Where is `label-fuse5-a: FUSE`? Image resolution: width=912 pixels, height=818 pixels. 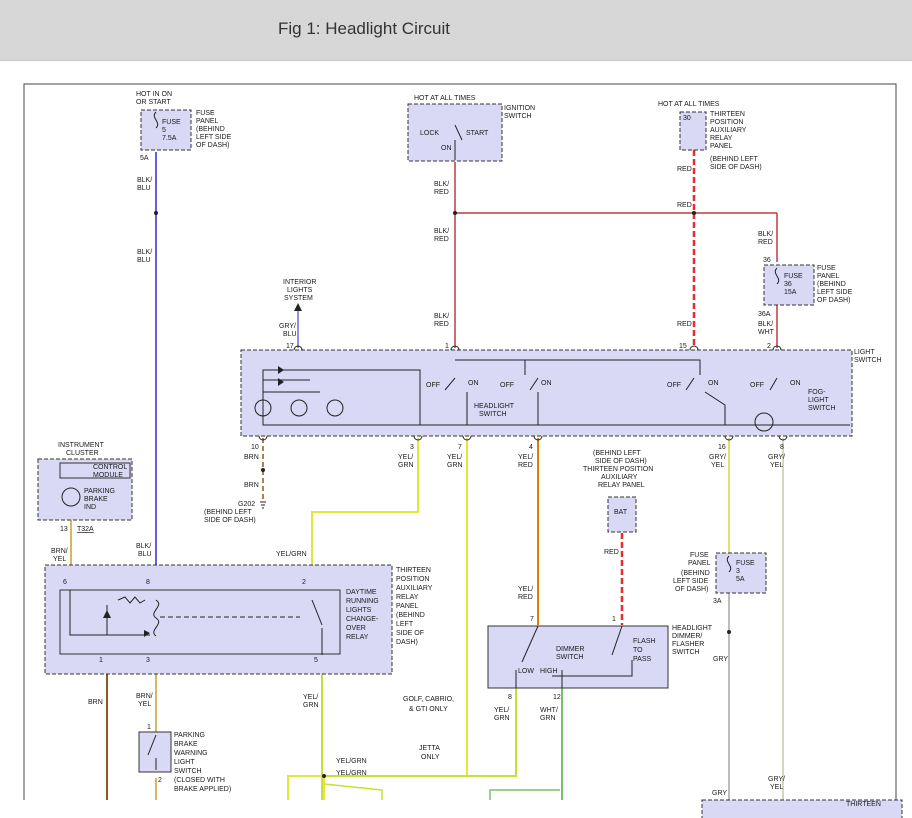 label-fuse5-a: FUSE is located at coordinates (171, 122).